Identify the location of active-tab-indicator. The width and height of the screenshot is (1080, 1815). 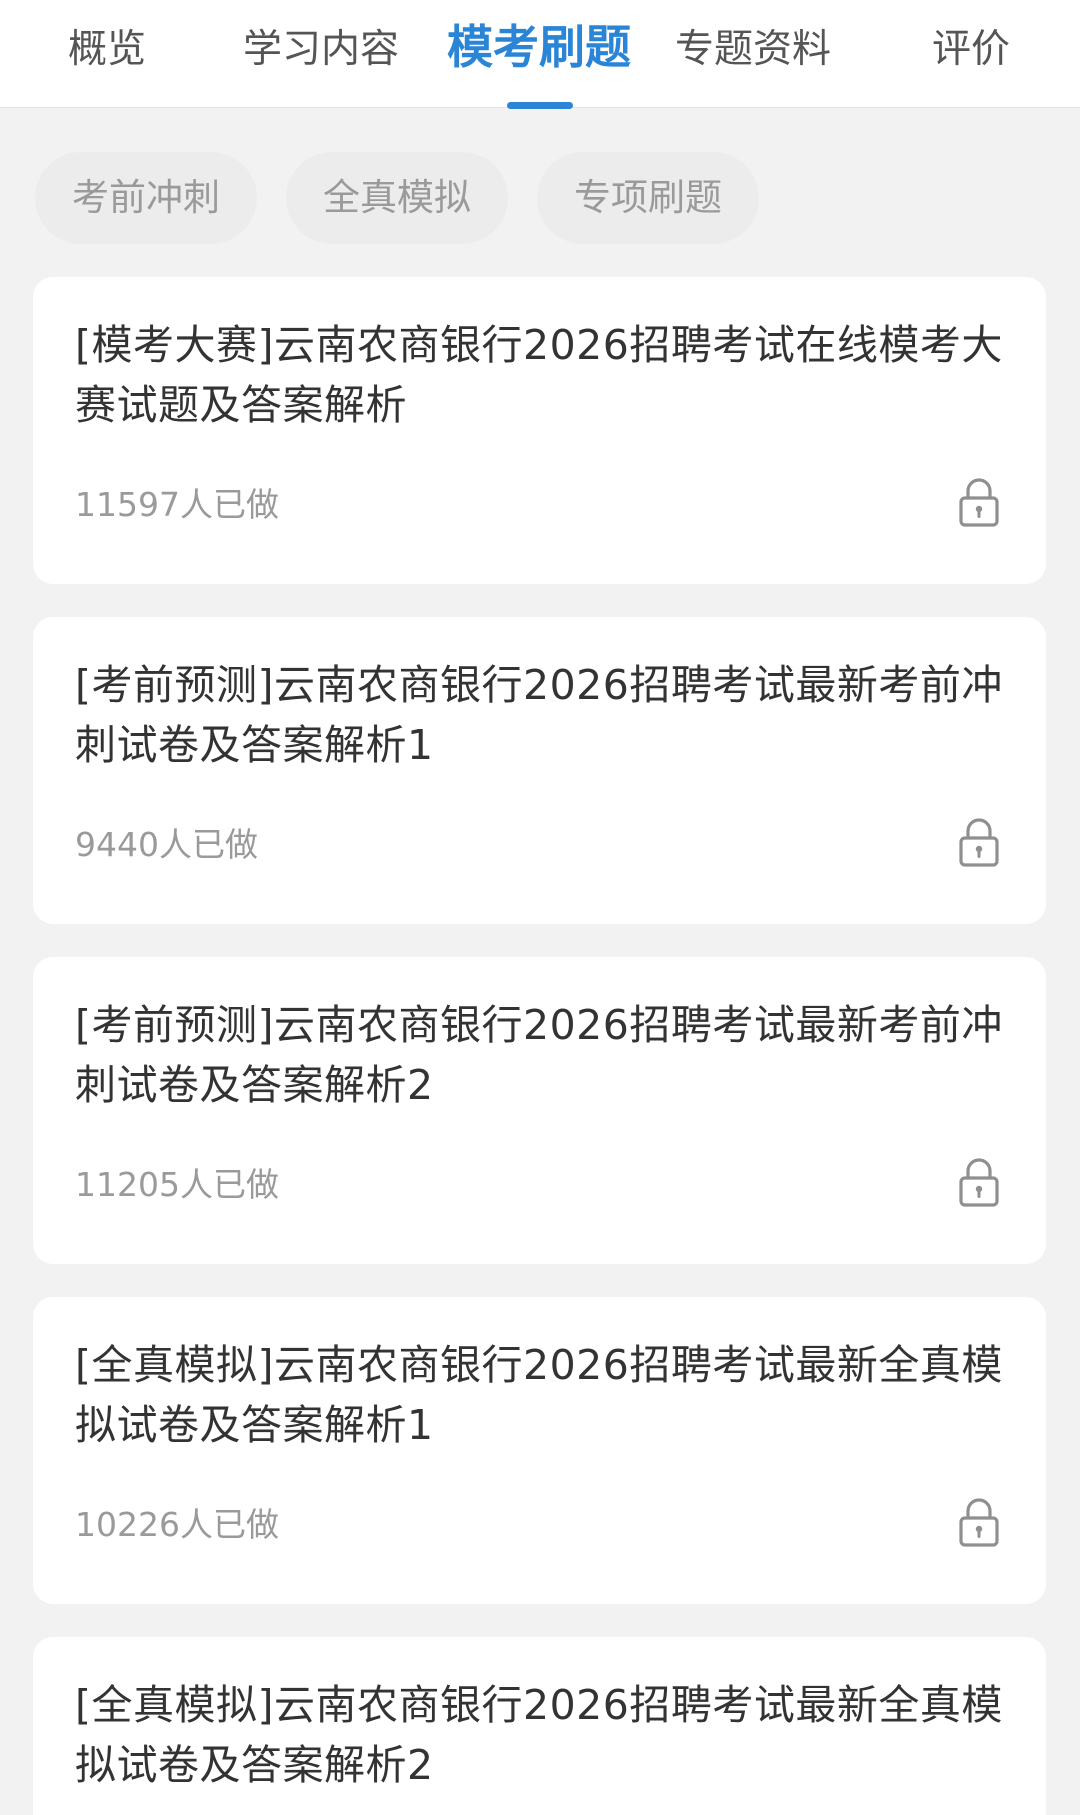
(540, 105).